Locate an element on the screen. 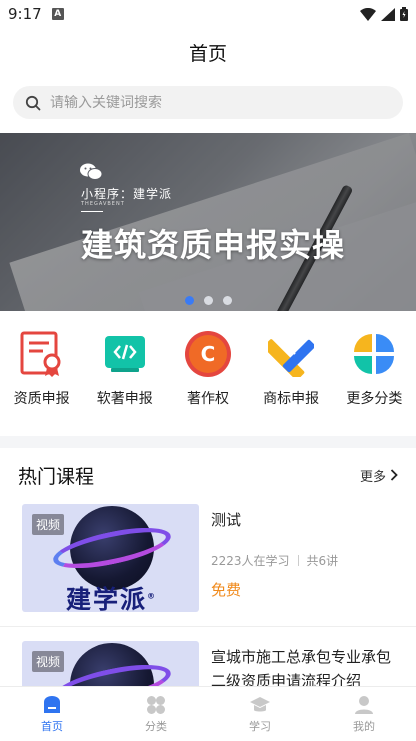 This screenshot has height=741, width=416. bottom-tab-bar: 首页 分类 学习 我的 is located at coordinates (208, 713).